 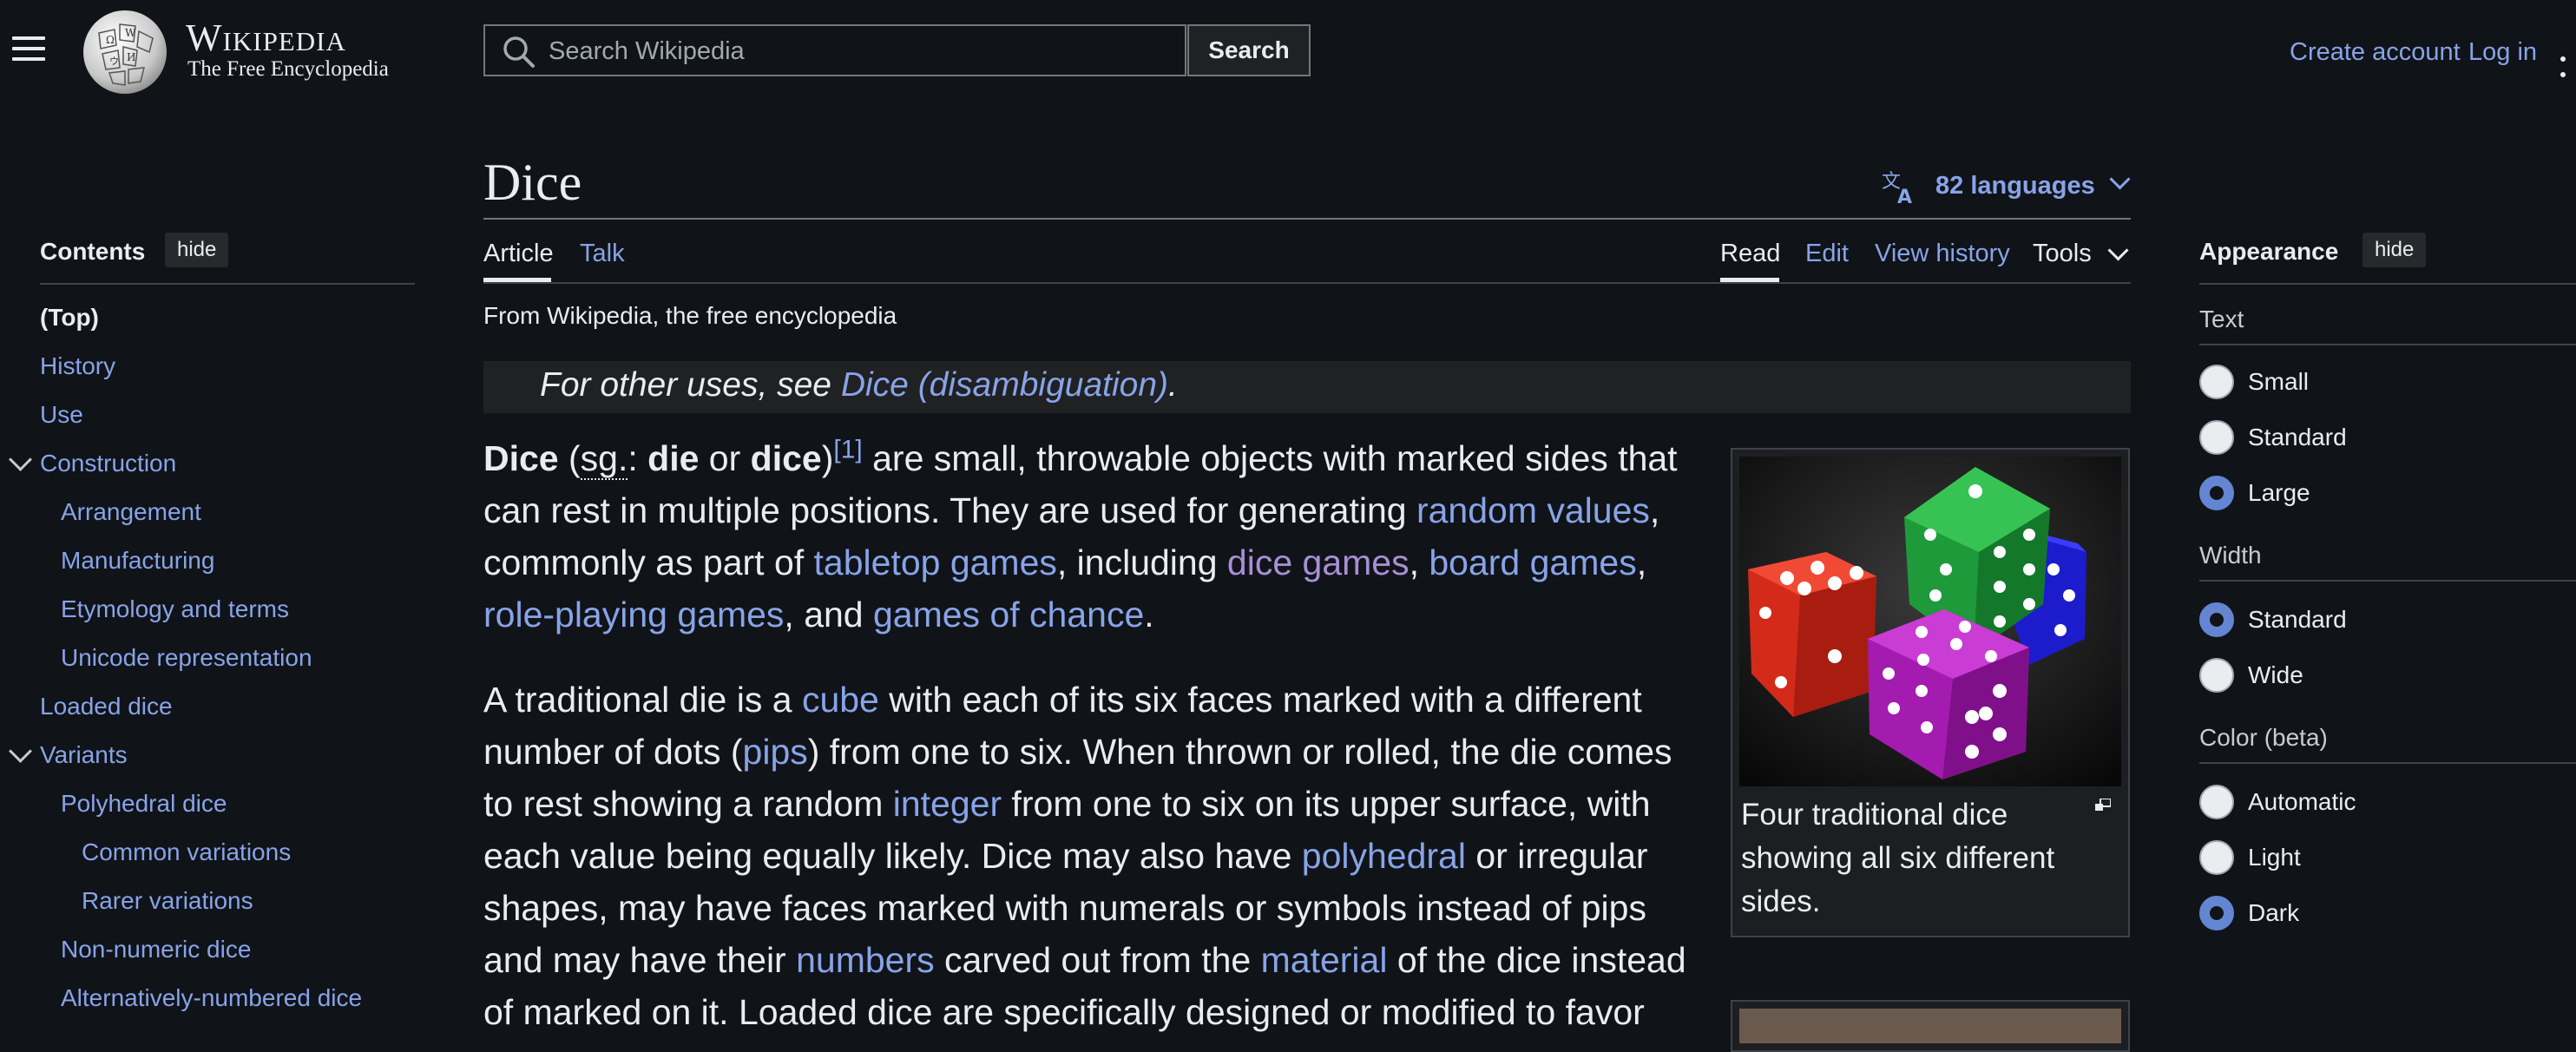 I want to click on search-button: Search, so click(x=1249, y=50).